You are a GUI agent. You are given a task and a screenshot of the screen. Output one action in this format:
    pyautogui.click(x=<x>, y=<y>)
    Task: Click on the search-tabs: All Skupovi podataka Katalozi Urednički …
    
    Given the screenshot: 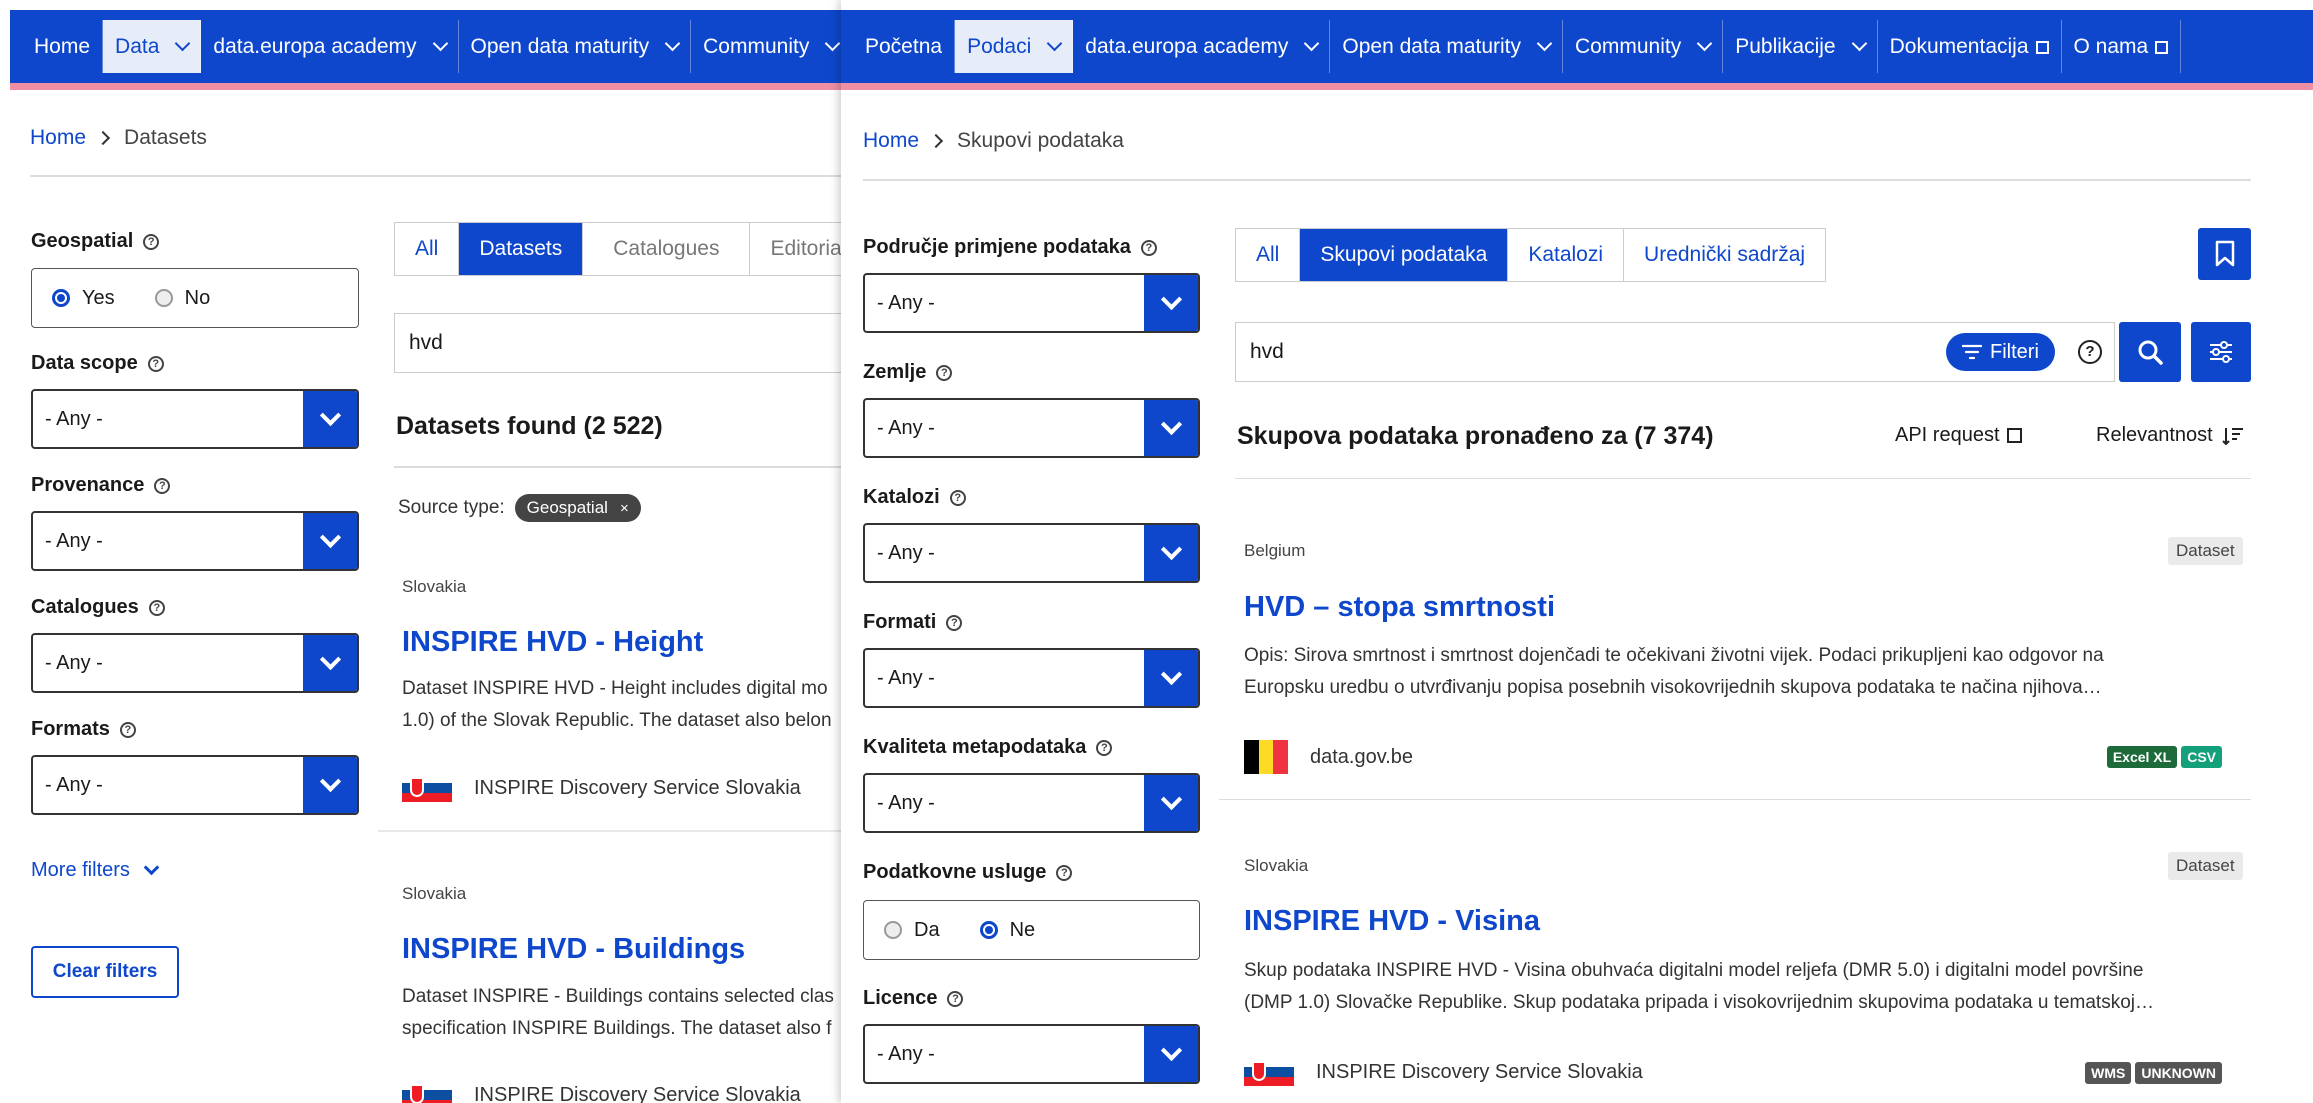 What is the action you would take?
    pyautogui.click(x=1531, y=255)
    